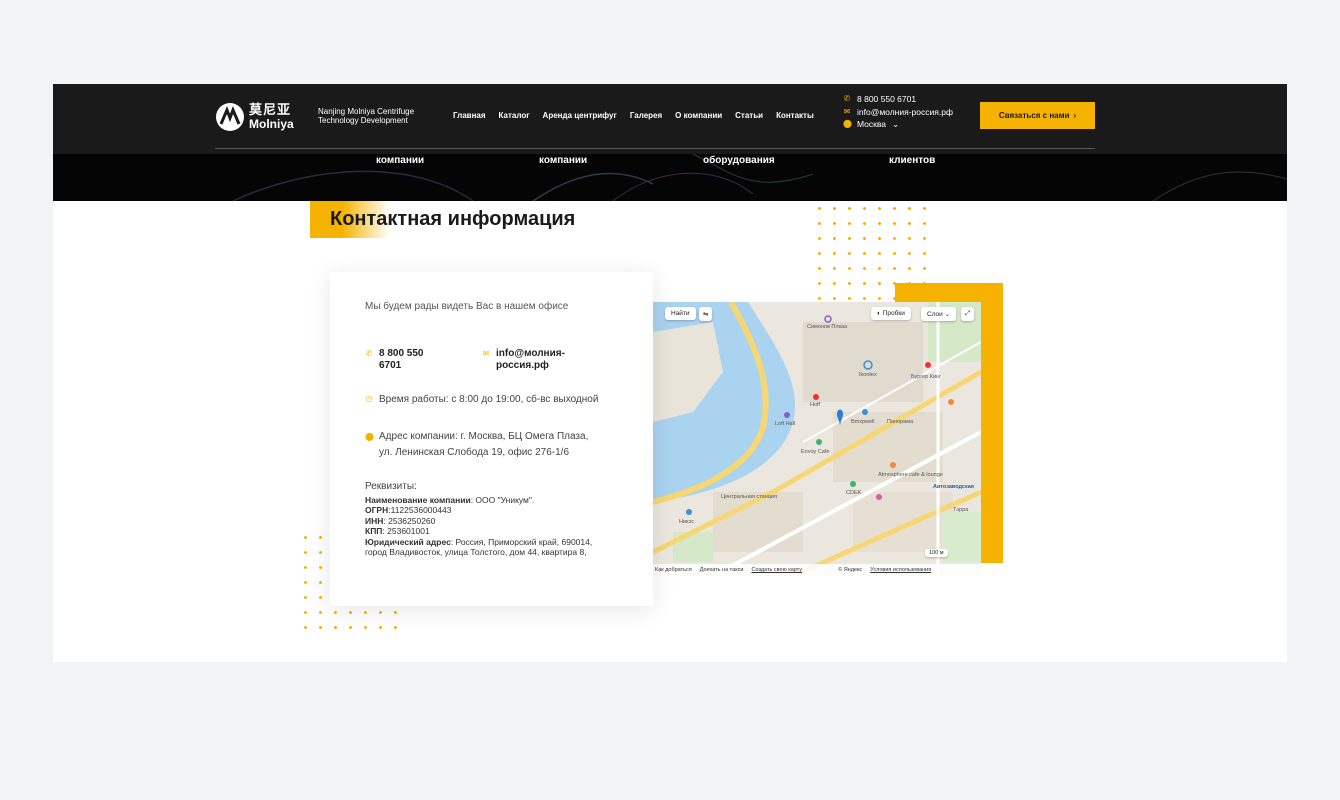 This screenshot has width=1340, height=800. I want to click on nav-item-gallery: Галерея, so click(646, 115).